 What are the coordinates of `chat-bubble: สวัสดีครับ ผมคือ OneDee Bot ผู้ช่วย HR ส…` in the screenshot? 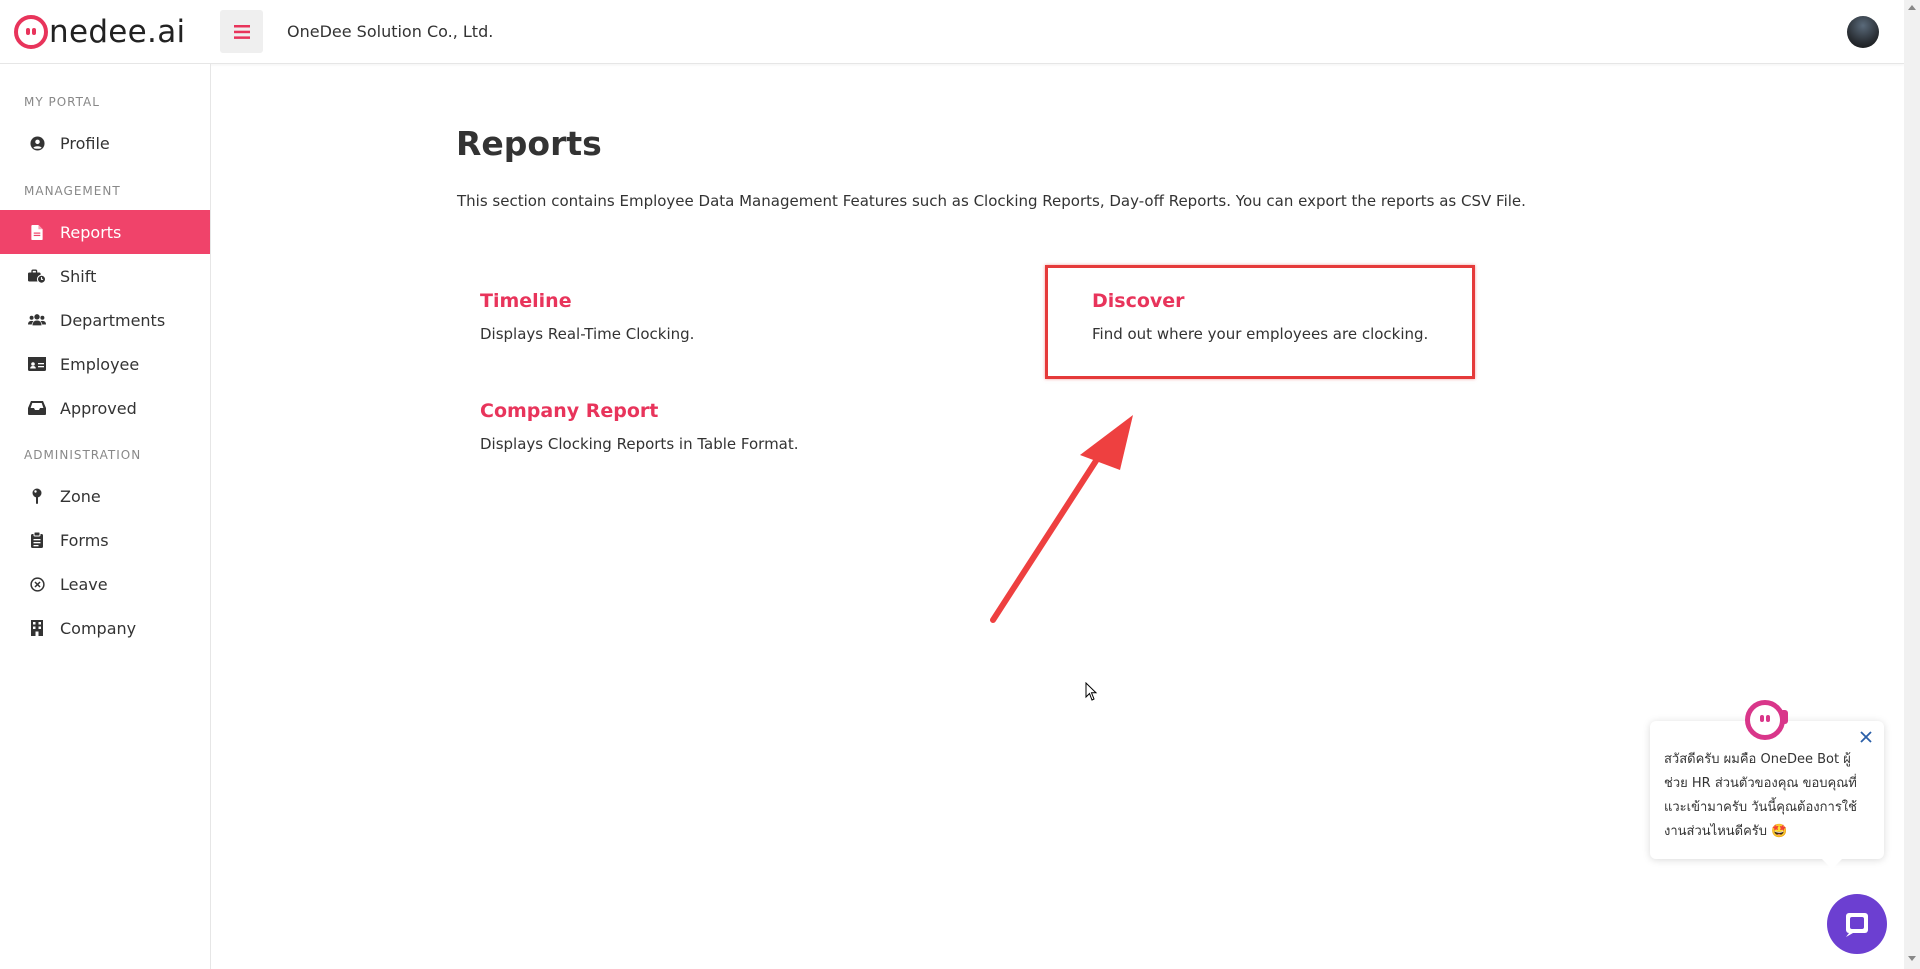 It's located at (1767, 795).